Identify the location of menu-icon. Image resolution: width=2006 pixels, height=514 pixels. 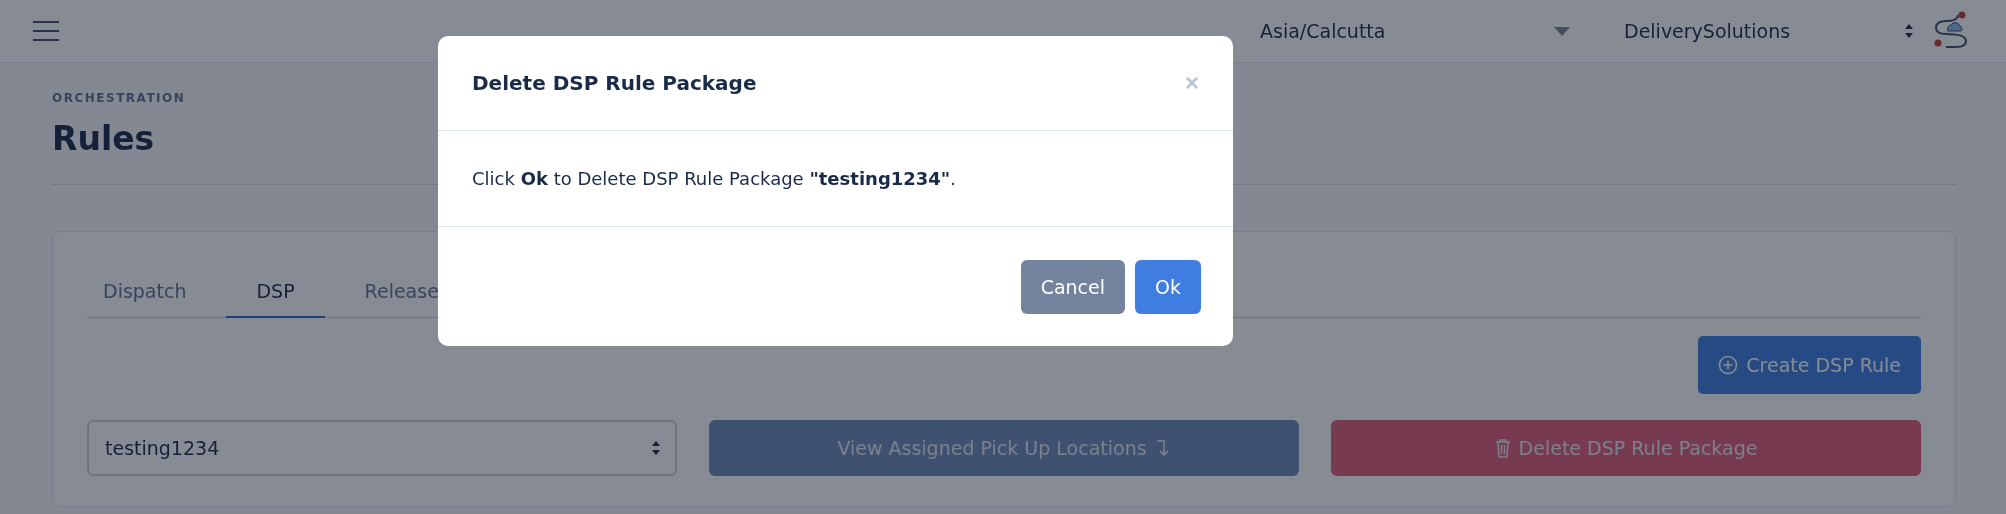
(46, 31).